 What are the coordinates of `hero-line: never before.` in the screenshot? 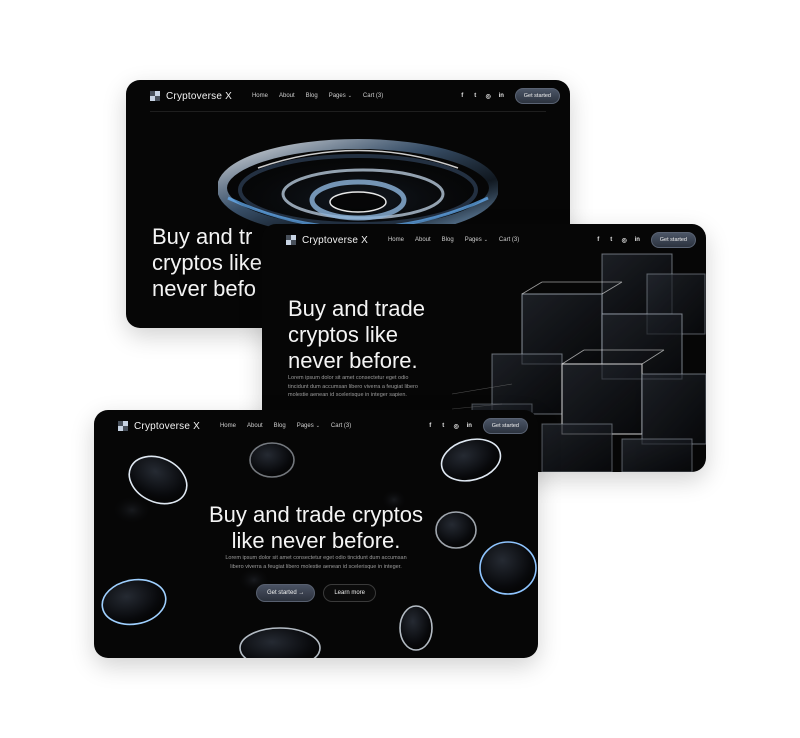 It's located at (353, 360).